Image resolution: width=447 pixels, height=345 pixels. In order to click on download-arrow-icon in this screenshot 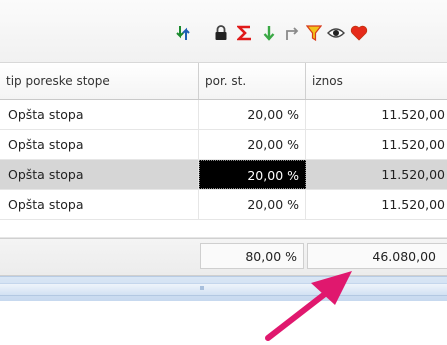, I will do `click(269, 33)`.